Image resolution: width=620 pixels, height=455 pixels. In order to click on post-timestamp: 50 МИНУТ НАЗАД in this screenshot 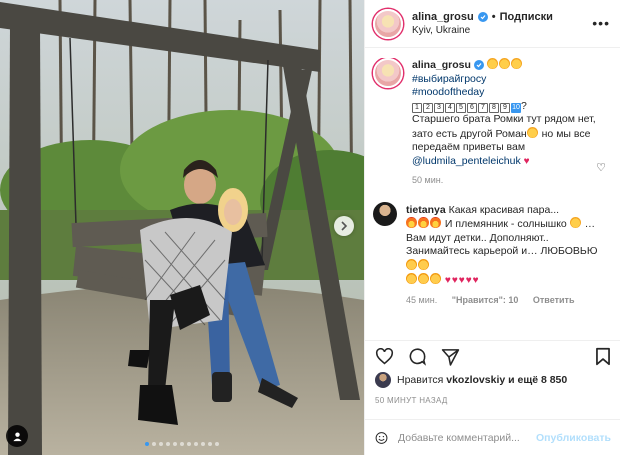, I will do `click(411, 400)`.